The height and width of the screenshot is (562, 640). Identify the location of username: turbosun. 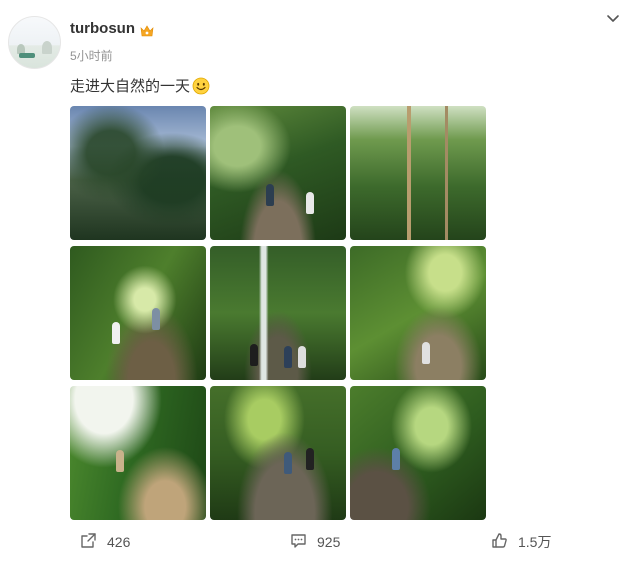
(102, 28).